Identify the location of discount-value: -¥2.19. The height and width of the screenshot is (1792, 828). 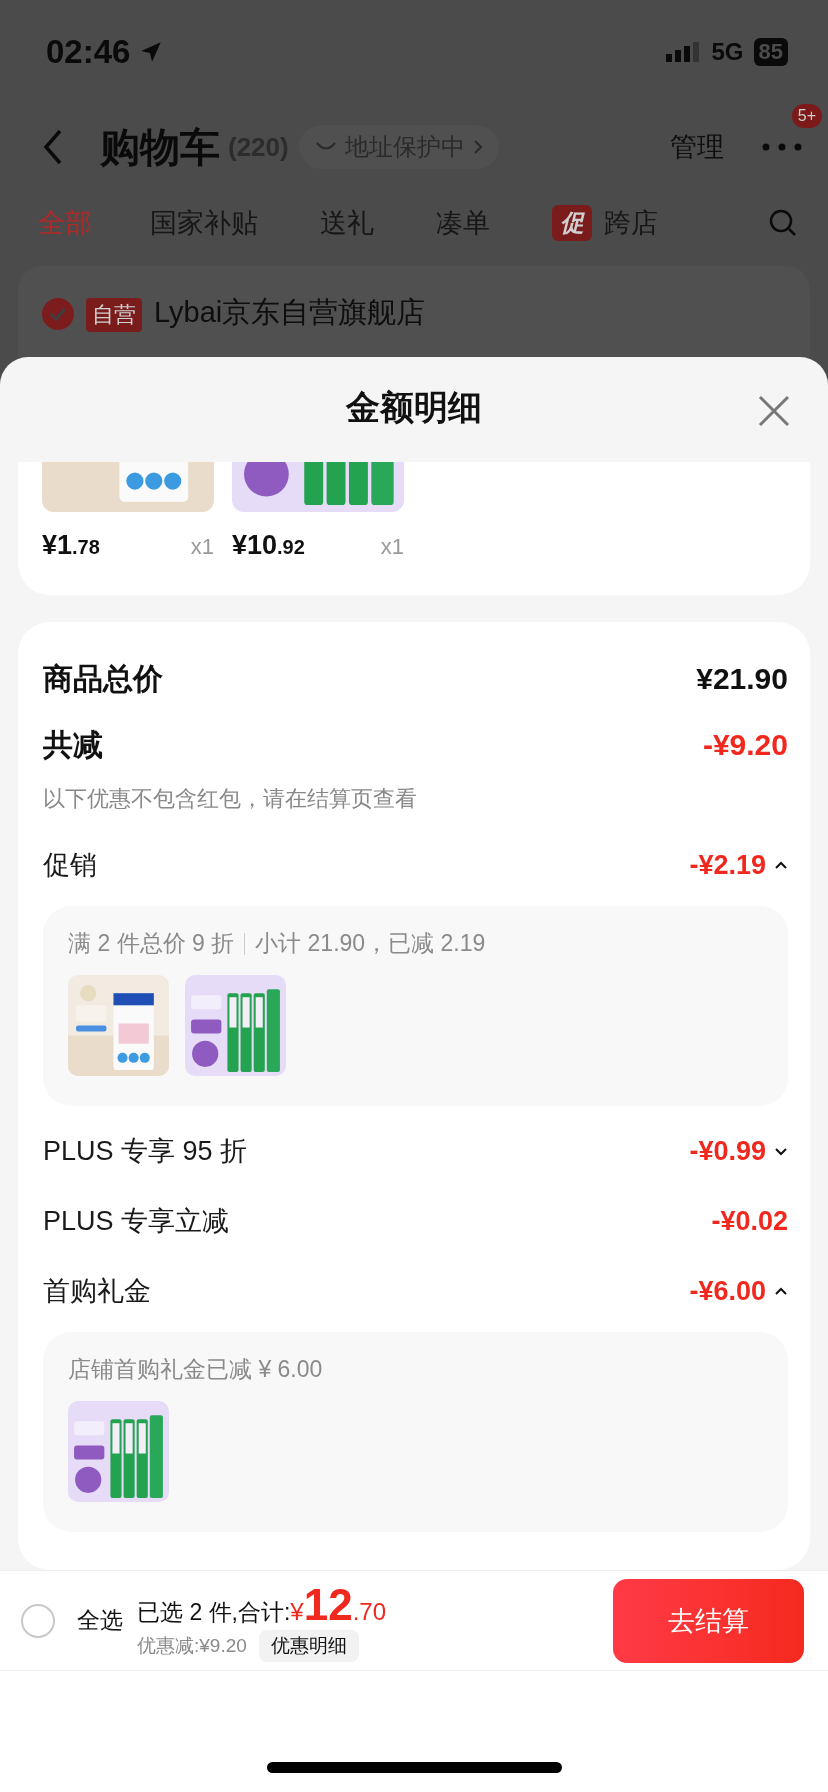
(738, 865).